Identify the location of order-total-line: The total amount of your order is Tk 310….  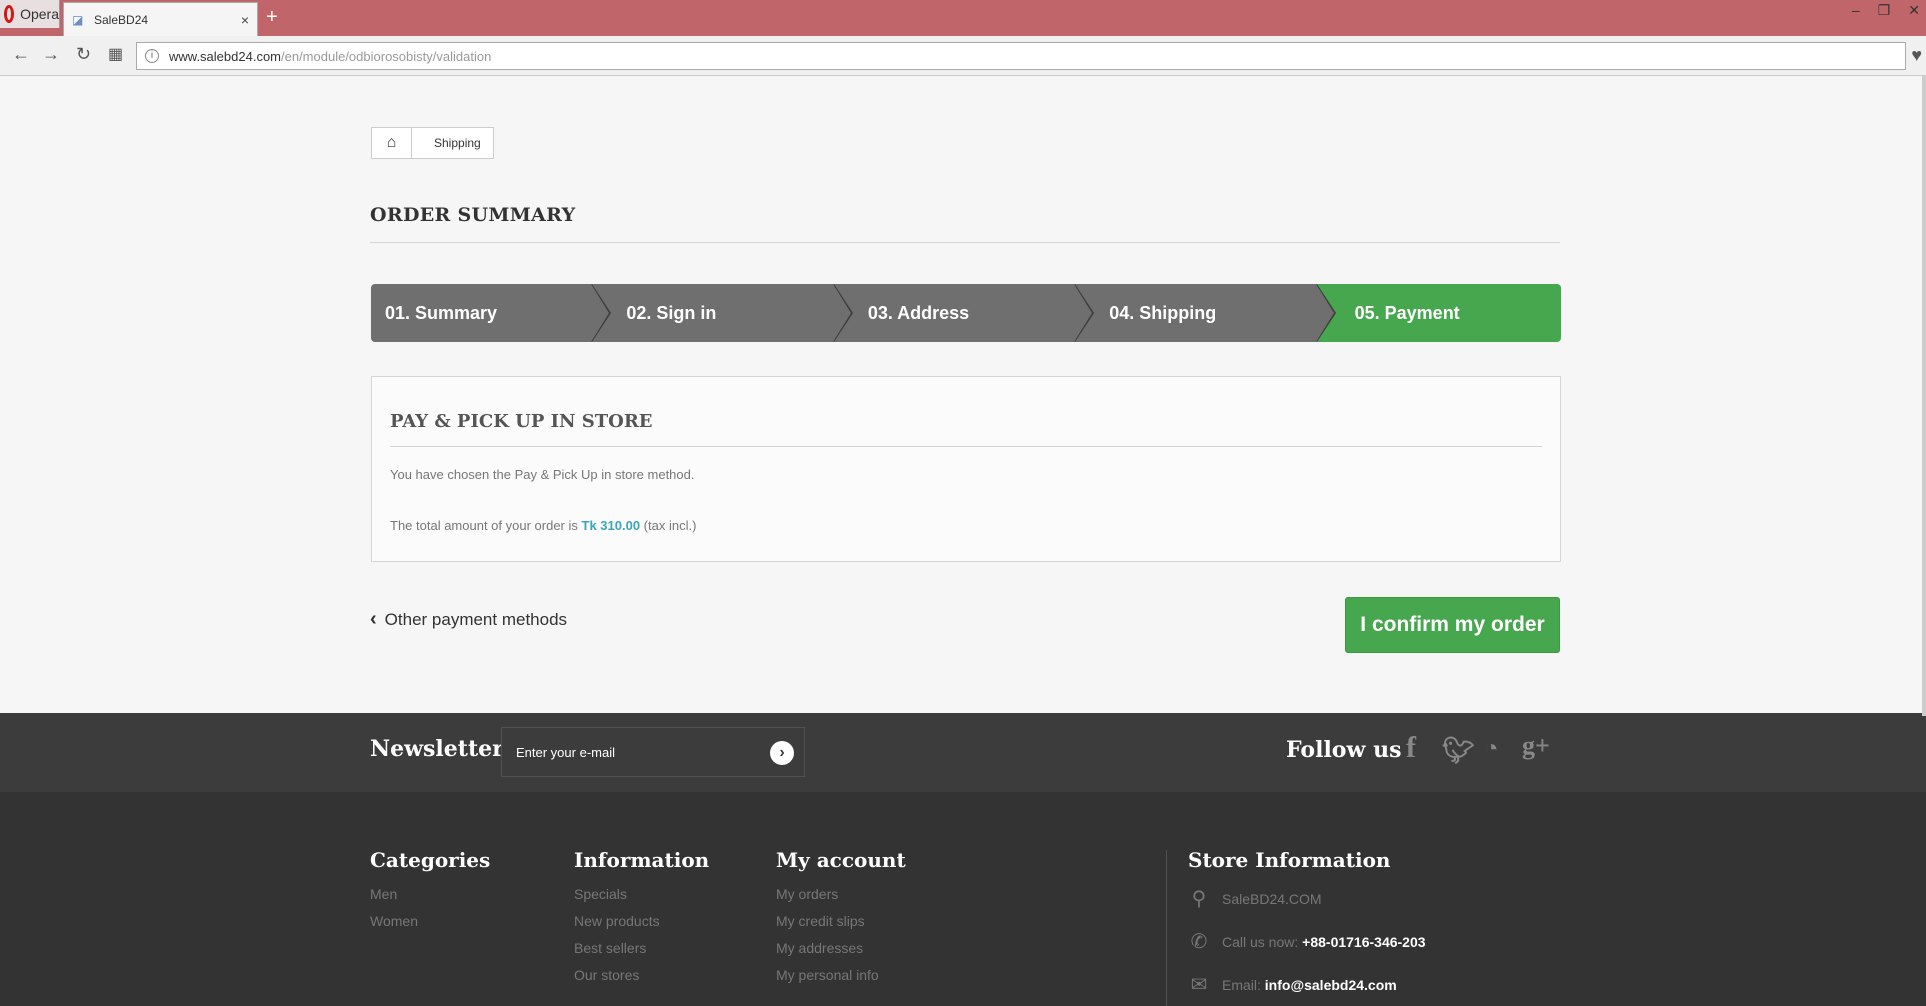
(966, 525).